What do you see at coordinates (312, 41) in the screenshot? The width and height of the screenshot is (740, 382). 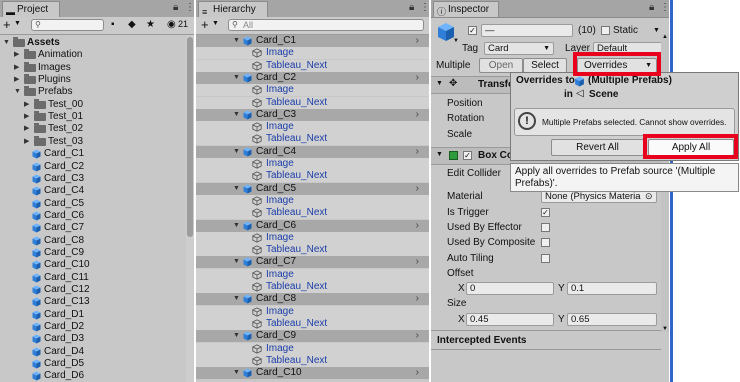 I see `hierarchy-prefab-item: ▼ Card_C1 ›` at bounding box center [312, 41].